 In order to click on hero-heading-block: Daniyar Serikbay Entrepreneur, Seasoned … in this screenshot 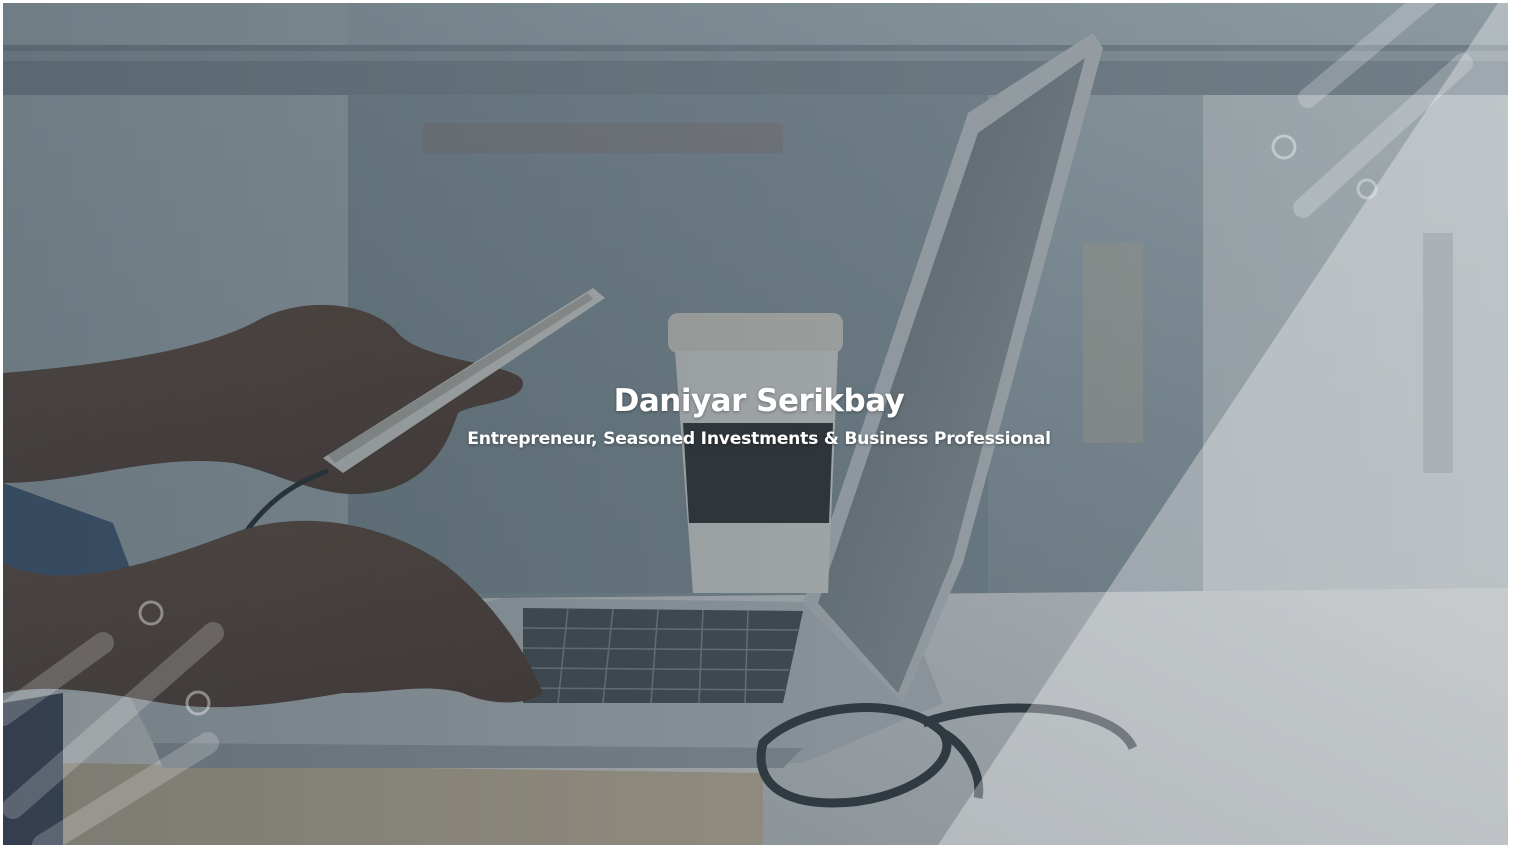, I will do `click(755, 415)`.